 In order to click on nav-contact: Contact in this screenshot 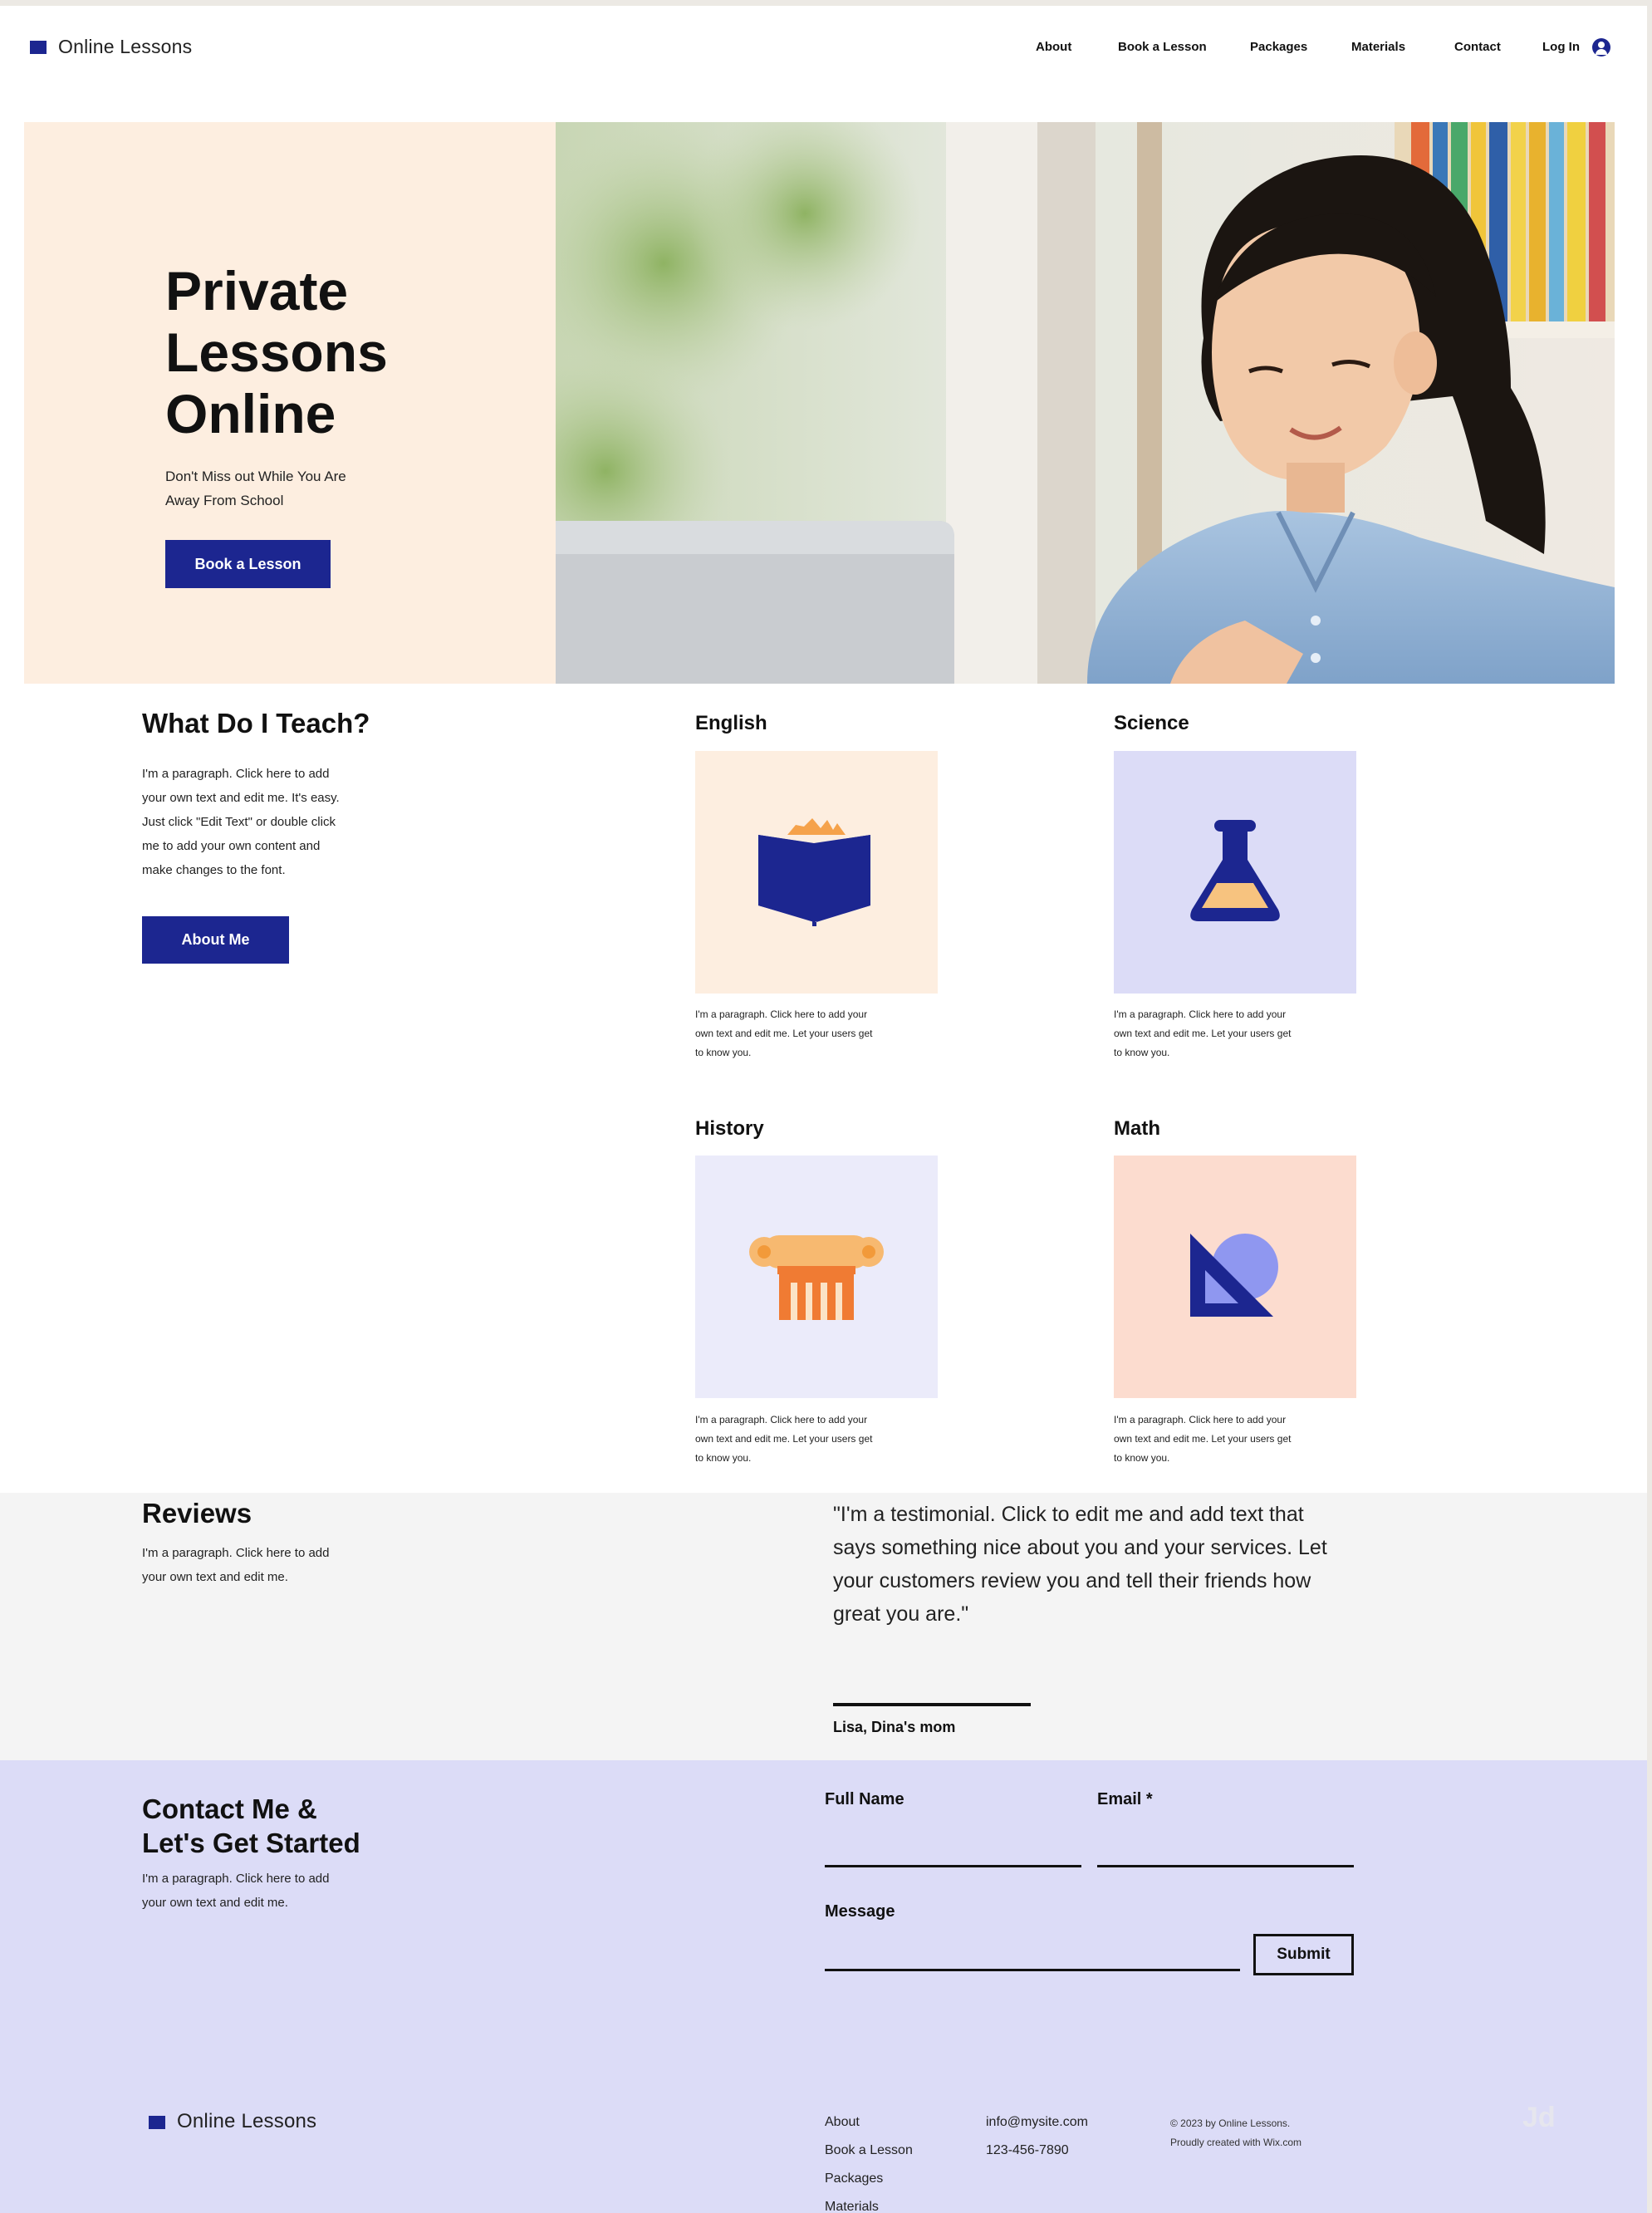, I will do `click(1477, 47)`.